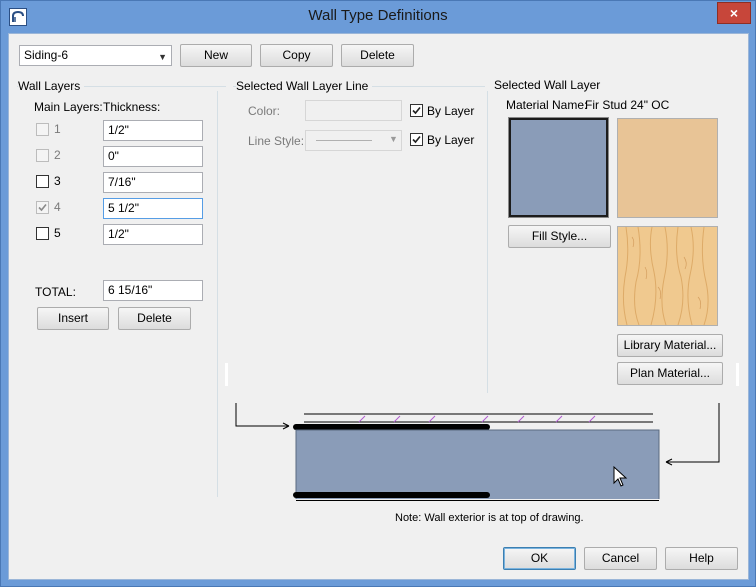  I want to click on layer-1-thickness-input: 1/2", so click(153, 130).